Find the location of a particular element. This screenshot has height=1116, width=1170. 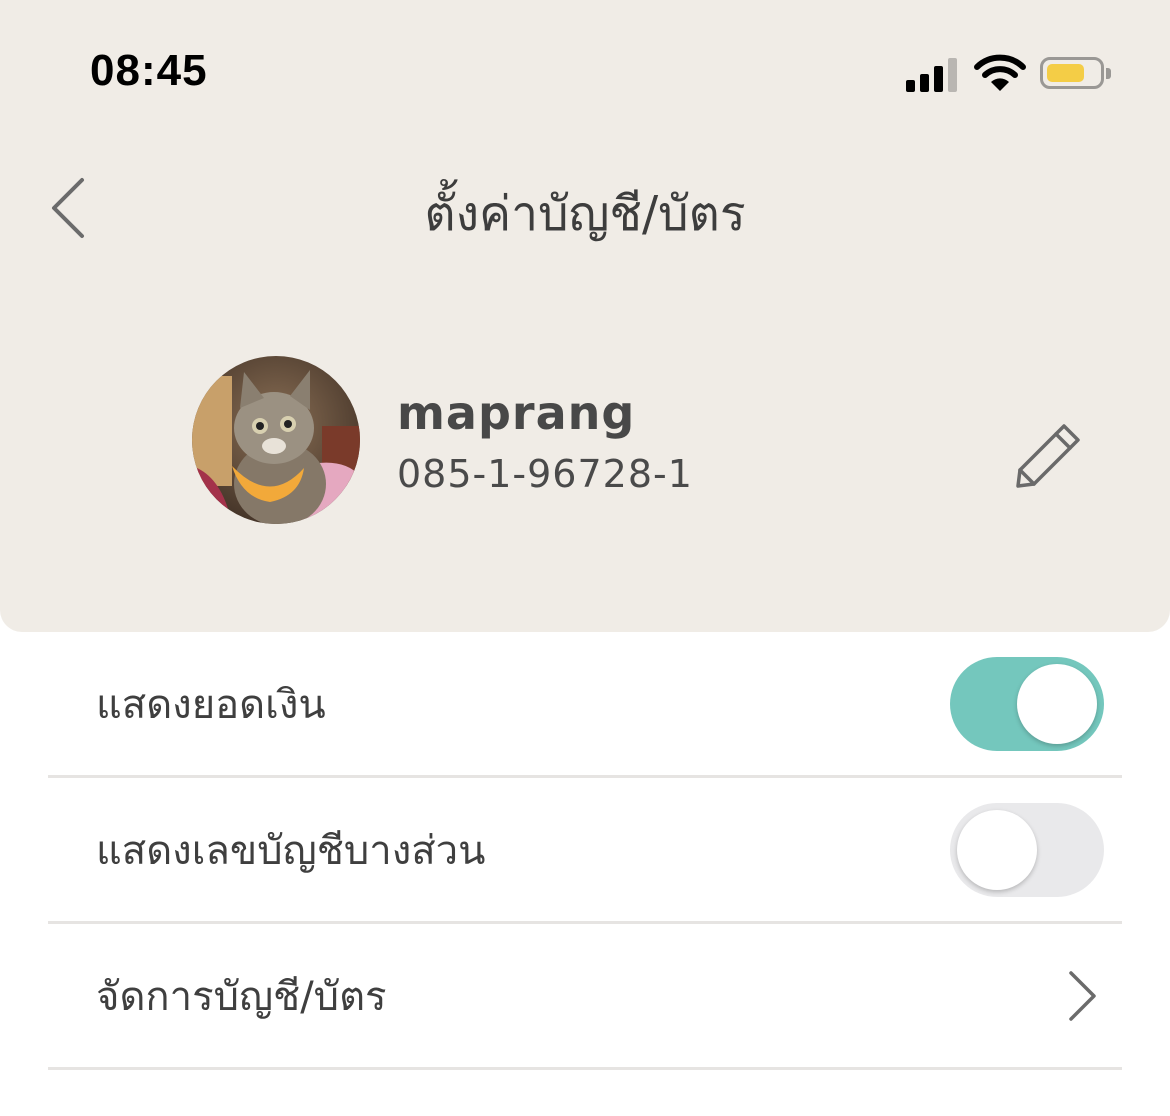

settings-row-manage-accounts: จัดการบัญชี/บัตร is located at coordinates (585, 997).